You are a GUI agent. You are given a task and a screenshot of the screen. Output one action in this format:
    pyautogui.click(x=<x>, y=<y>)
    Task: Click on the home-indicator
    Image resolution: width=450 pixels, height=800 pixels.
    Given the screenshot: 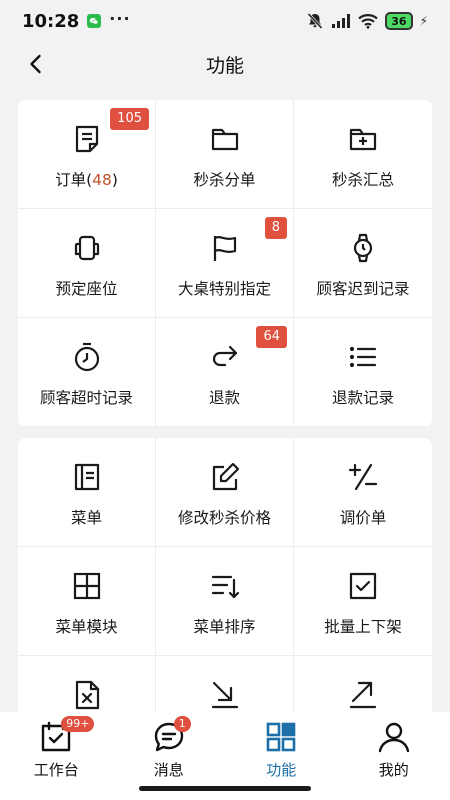 What is the action you would take?
    pyautogui.click(x=225, y=788)
    